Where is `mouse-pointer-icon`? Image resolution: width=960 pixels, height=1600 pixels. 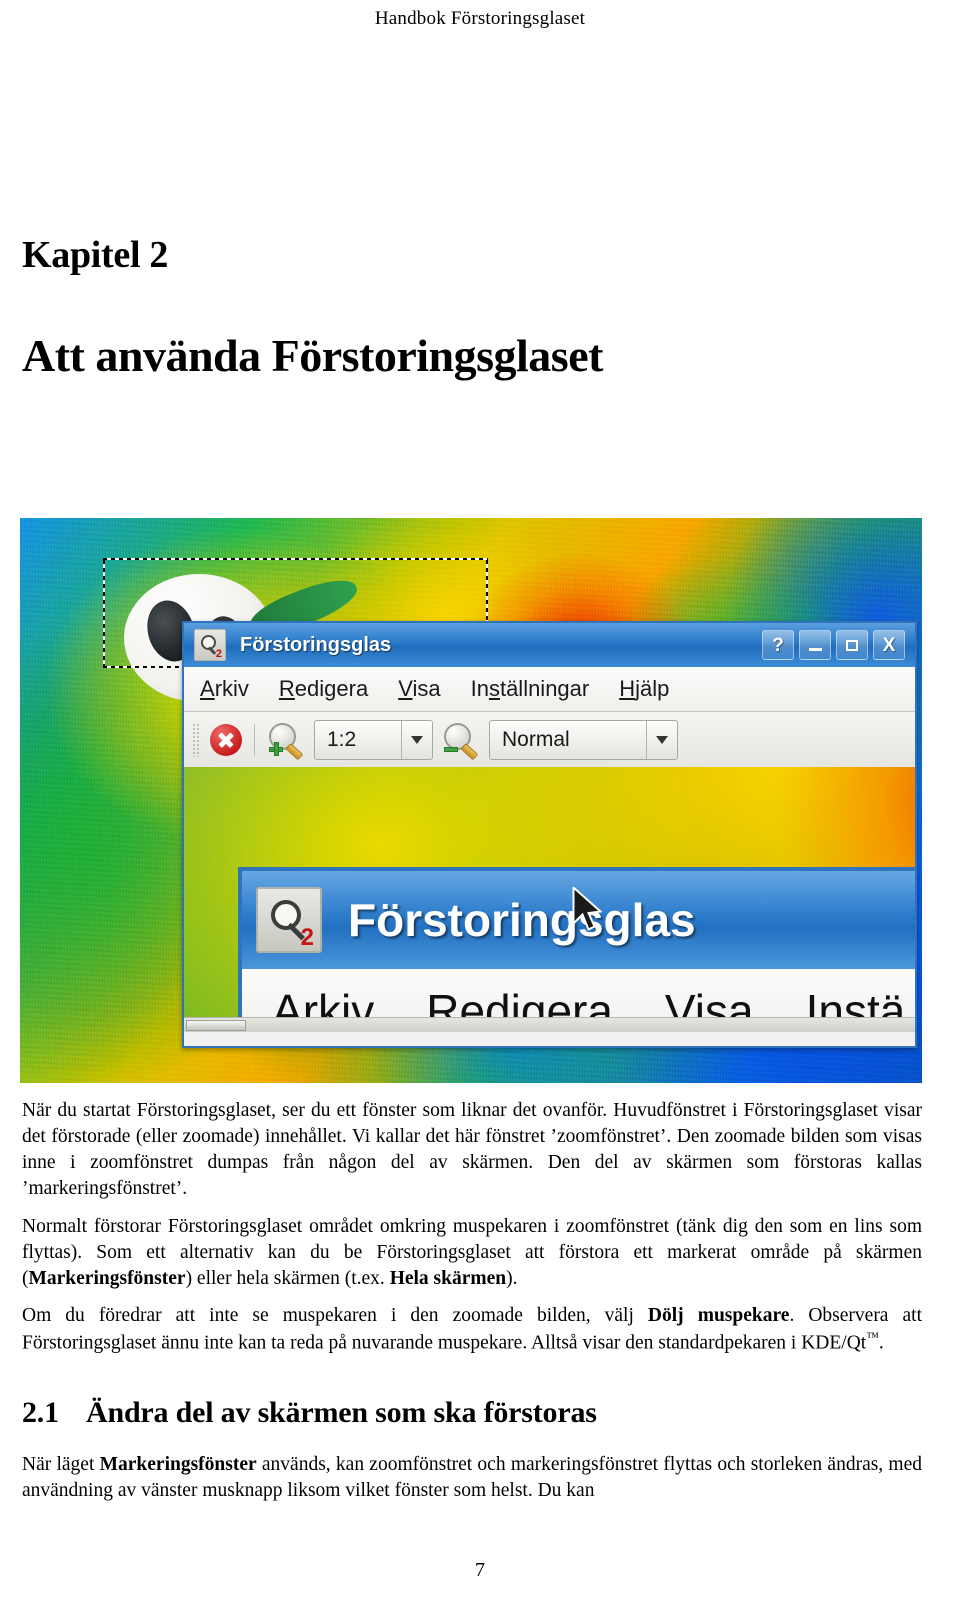 mouse-pointer-icon is located at coordinates (587, 909).